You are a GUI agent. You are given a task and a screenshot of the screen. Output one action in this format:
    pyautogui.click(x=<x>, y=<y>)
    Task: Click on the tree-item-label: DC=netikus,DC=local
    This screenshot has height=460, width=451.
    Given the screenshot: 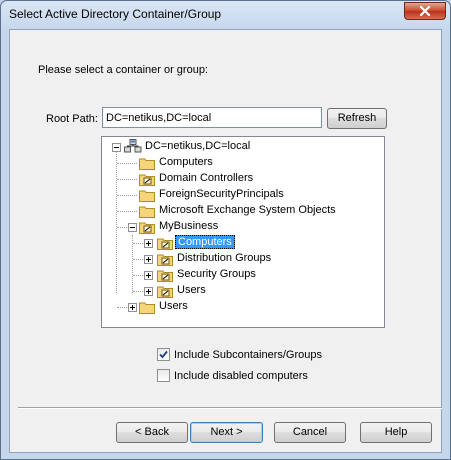 What is the action you would take?
    pyautogui.click(x=198, y=146)
    